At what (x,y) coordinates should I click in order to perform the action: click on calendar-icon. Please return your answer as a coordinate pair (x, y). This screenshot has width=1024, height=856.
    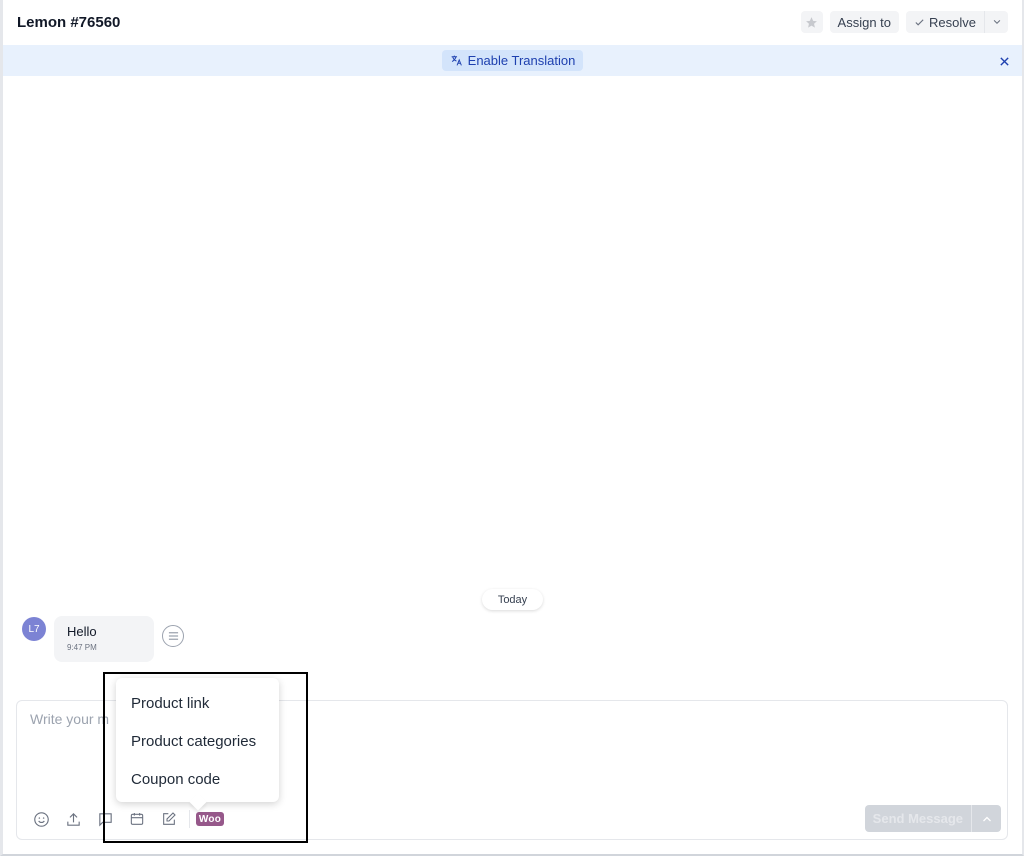
    Looking at the image, I should click on (137, 819).